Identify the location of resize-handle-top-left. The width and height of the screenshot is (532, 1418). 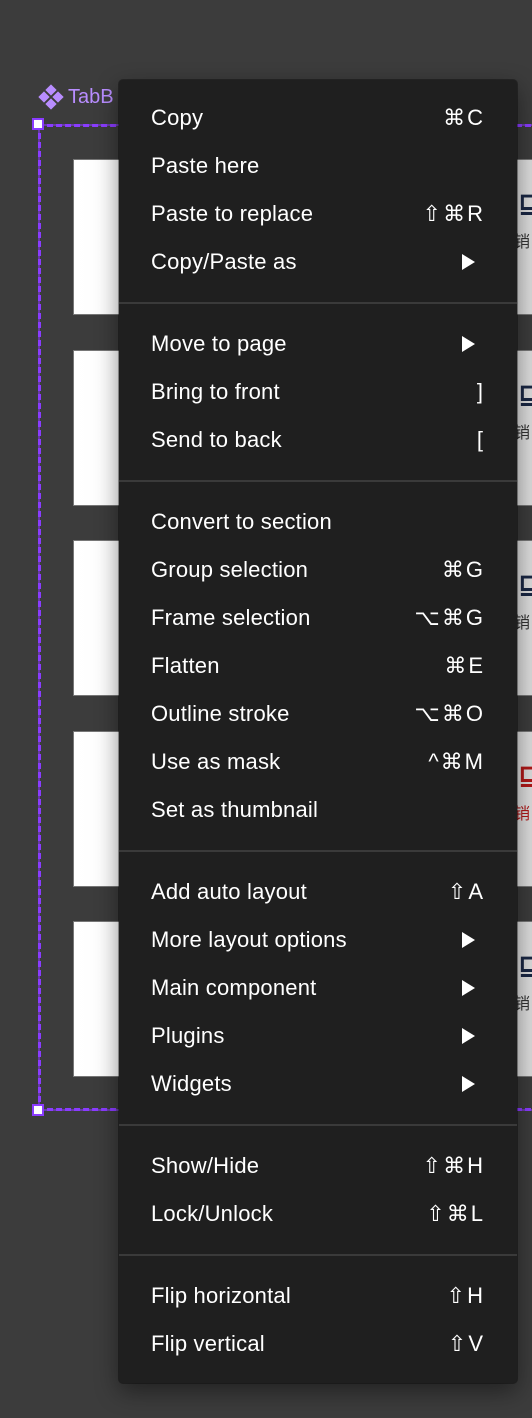
(38, 124).